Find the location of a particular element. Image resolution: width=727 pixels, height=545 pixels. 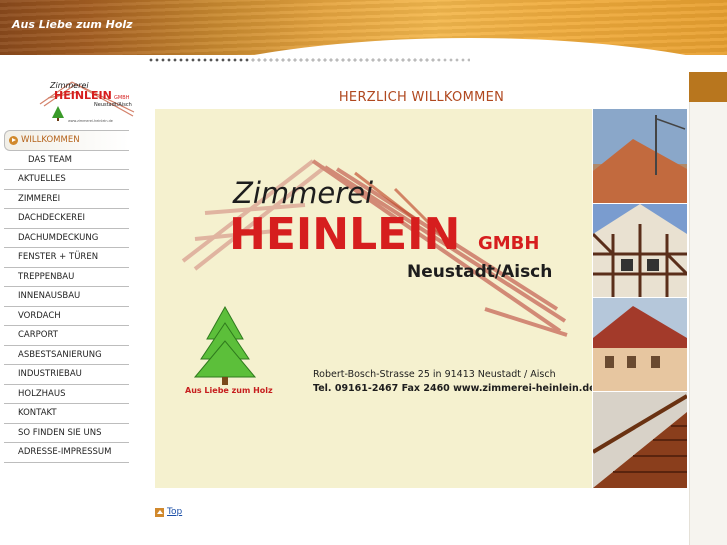

menu-item-label: VORDACH is located at coordinates (39, 315).